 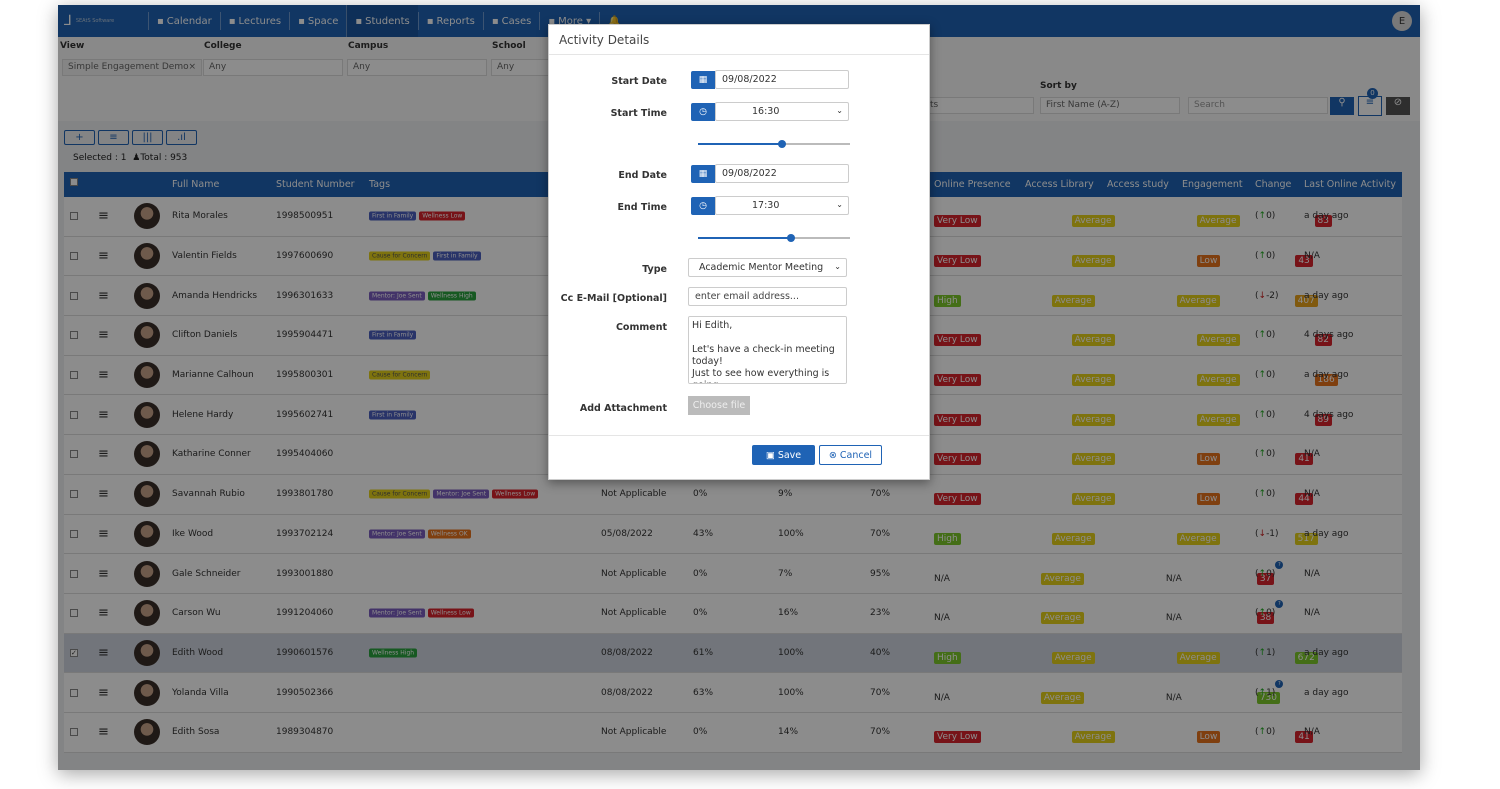 What do you see at coordinates (832, 455) in the screenshot?
I see `cancel-circle-icon: ⊗` at bounding box center [832, 455].